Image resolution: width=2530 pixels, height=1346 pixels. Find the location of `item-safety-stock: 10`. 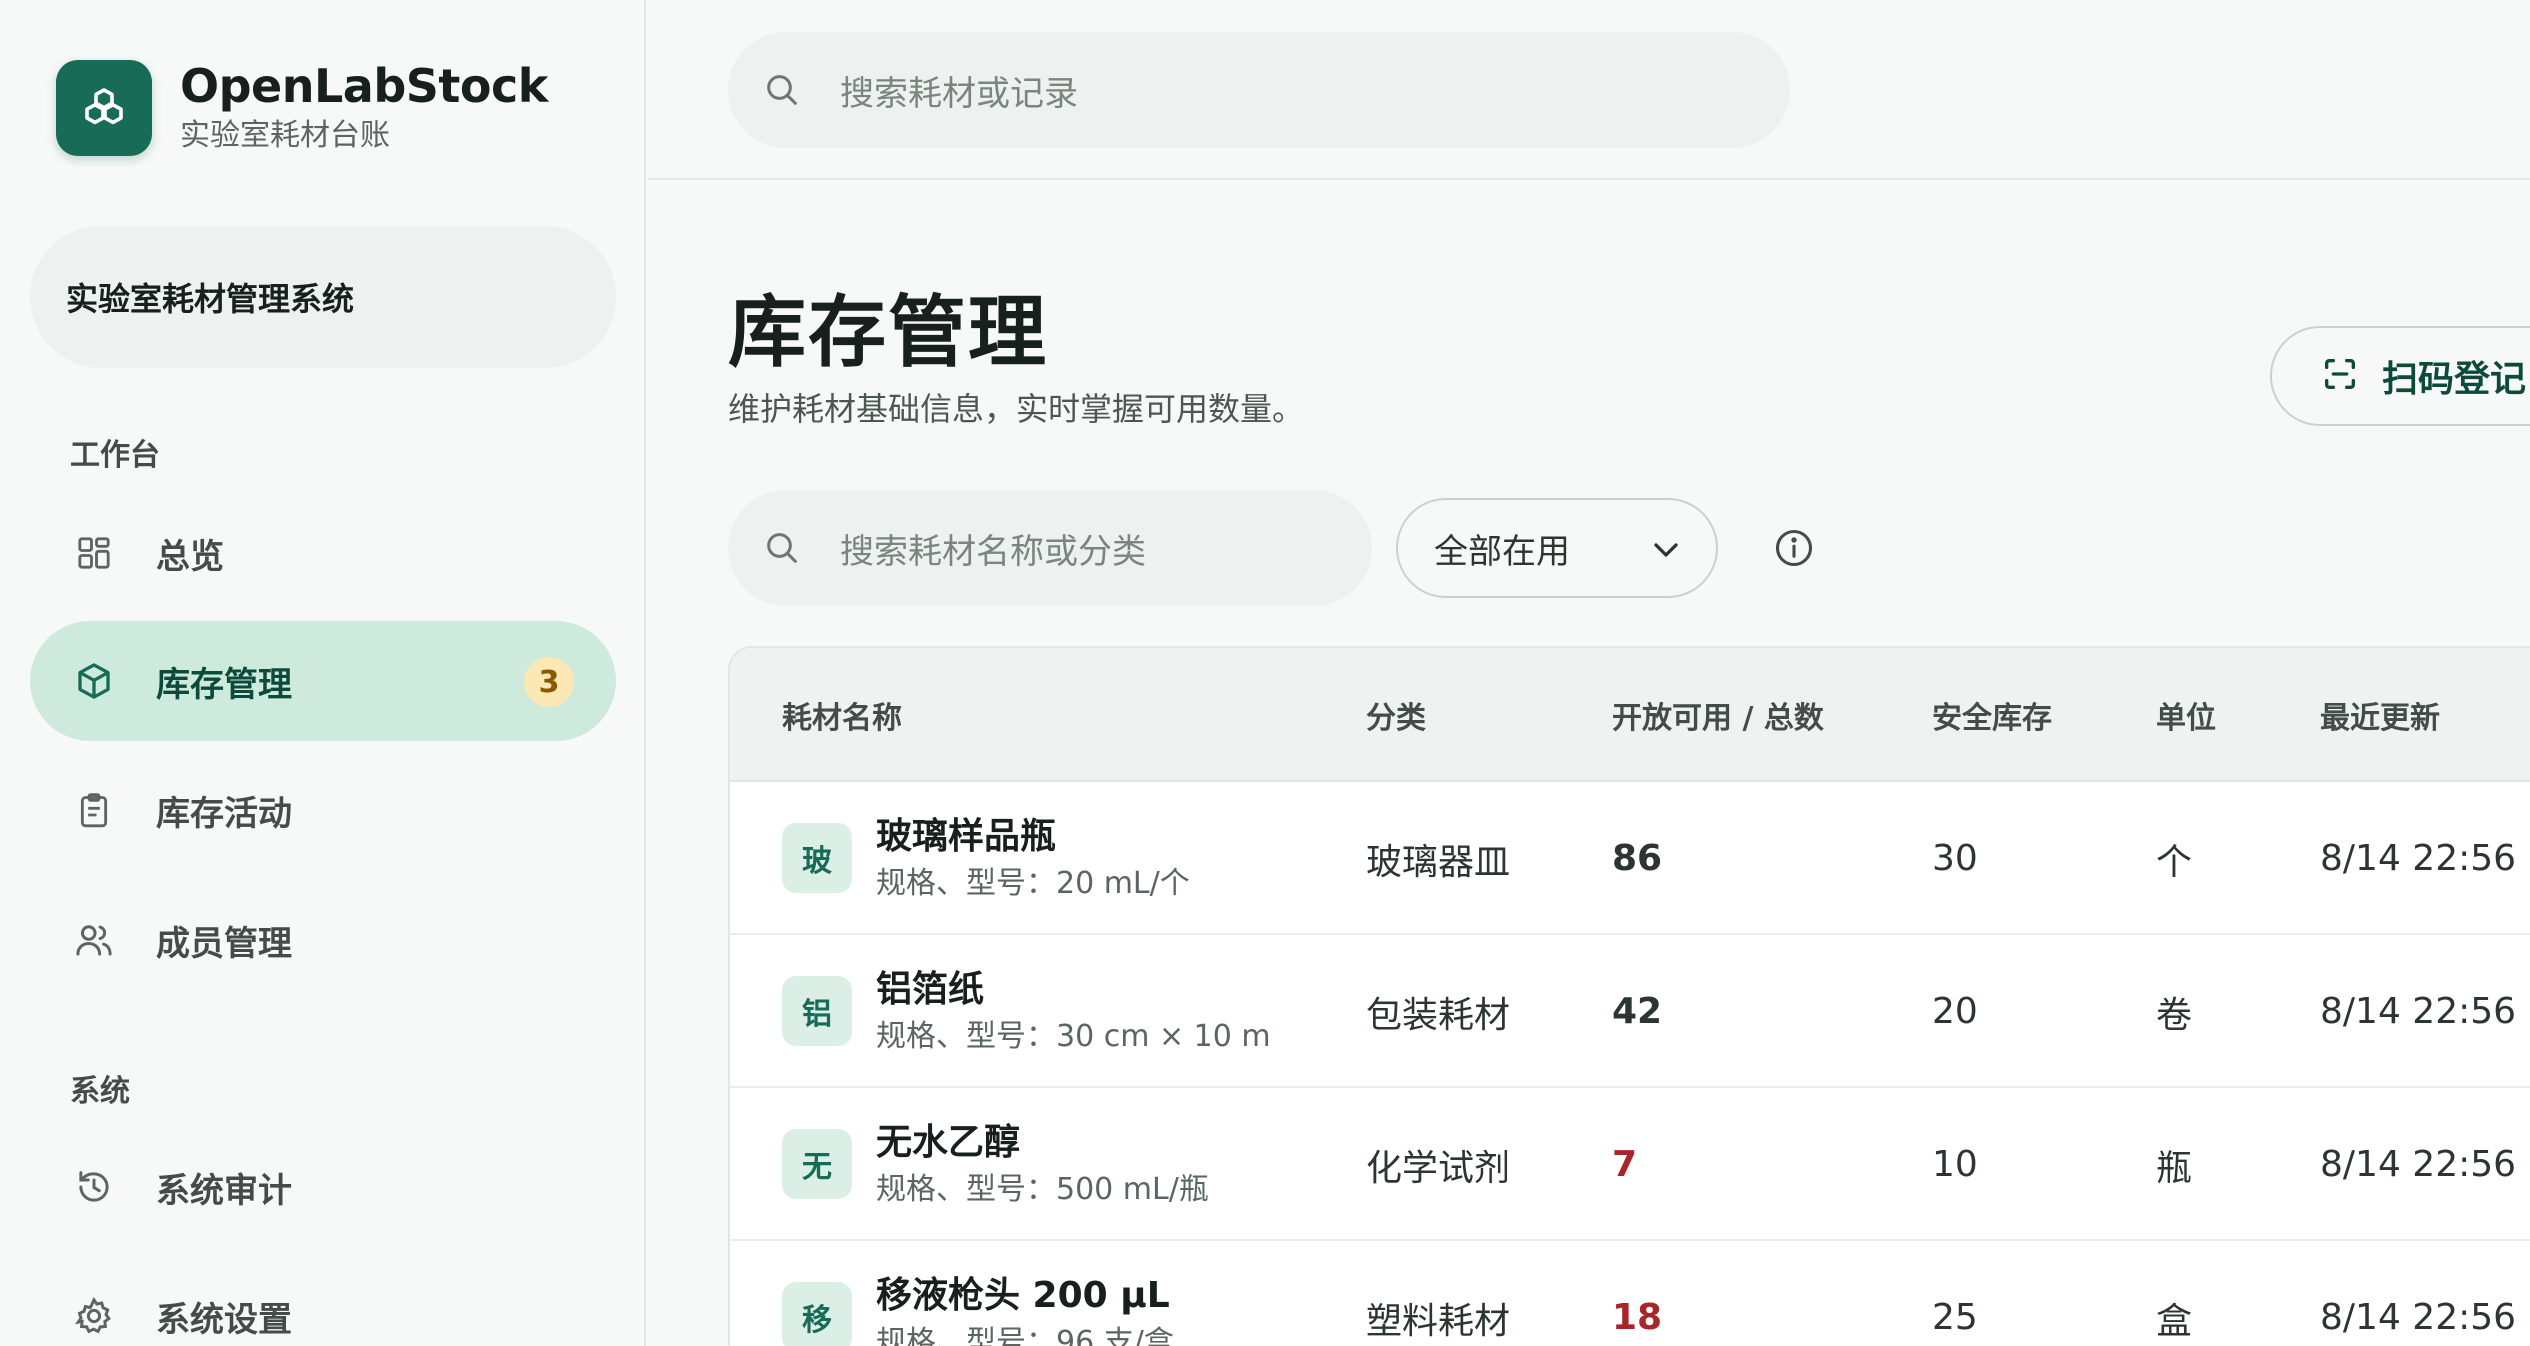

item-safety-stock: 10 is located at coordinates (1955, 1164).